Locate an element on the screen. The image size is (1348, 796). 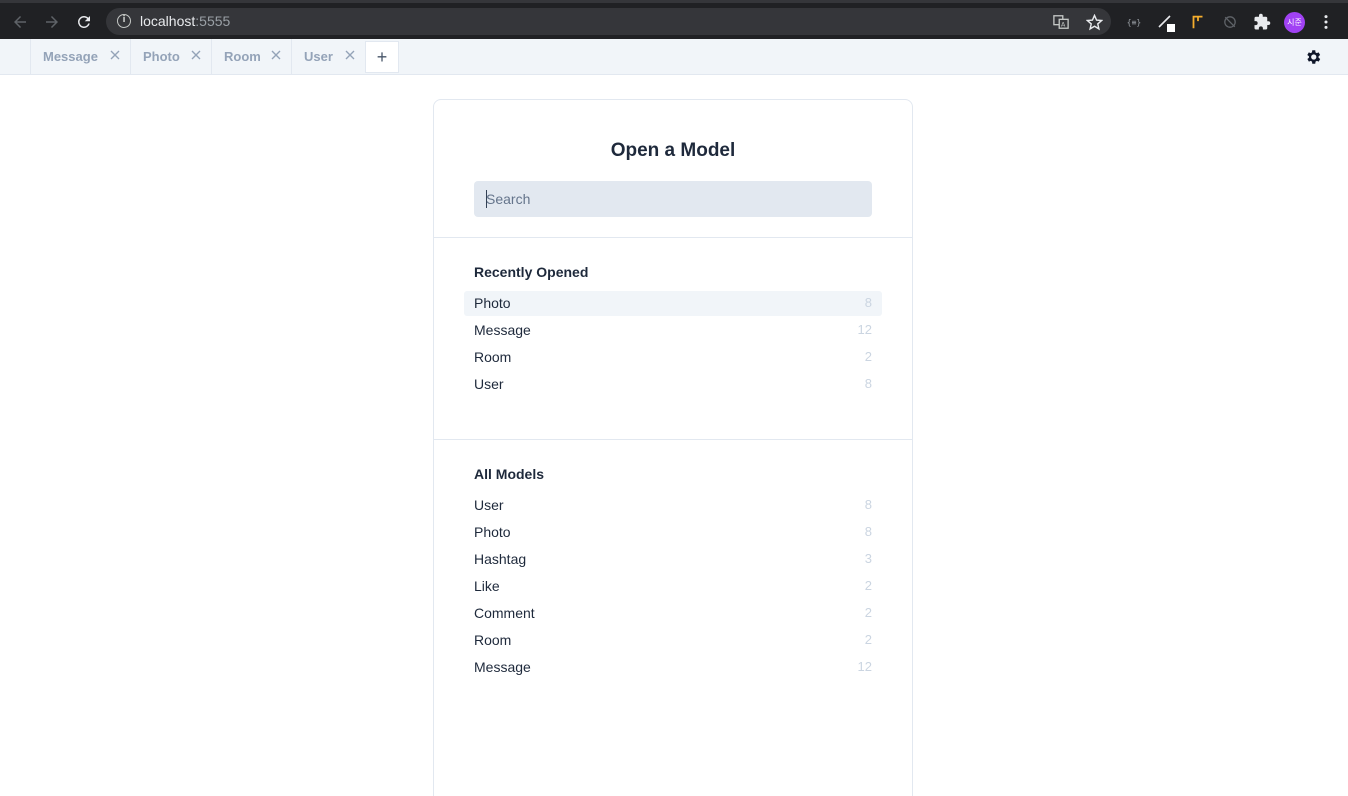
url-host: localhost is located at coordinates (168, 21).